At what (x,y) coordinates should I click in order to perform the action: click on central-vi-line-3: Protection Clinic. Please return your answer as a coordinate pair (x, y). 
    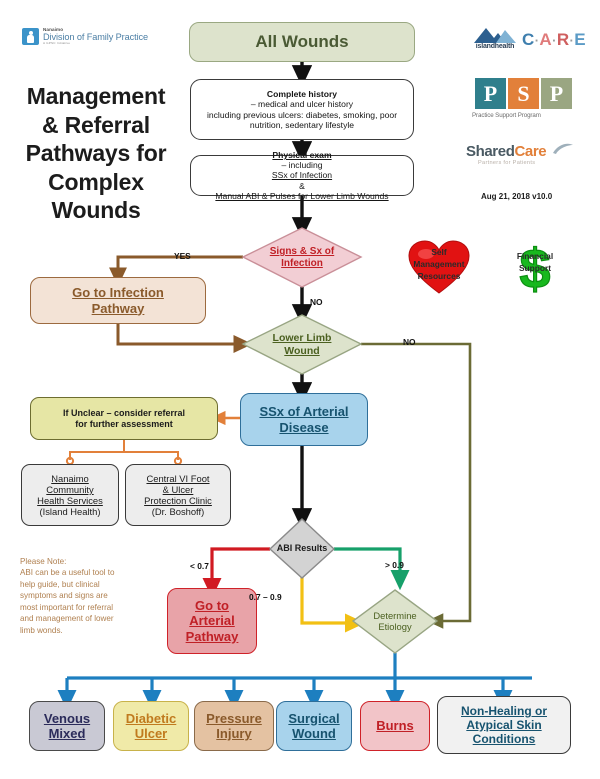
    Looking at the image, I should click on (178, 500).